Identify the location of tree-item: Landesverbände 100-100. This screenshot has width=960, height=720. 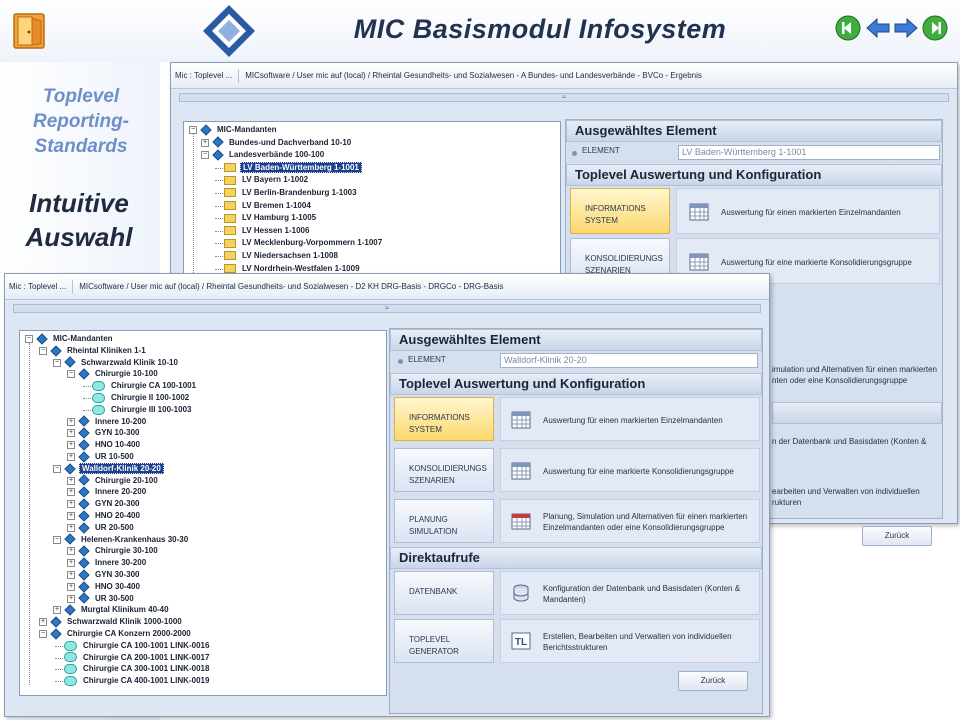
(269, 155).